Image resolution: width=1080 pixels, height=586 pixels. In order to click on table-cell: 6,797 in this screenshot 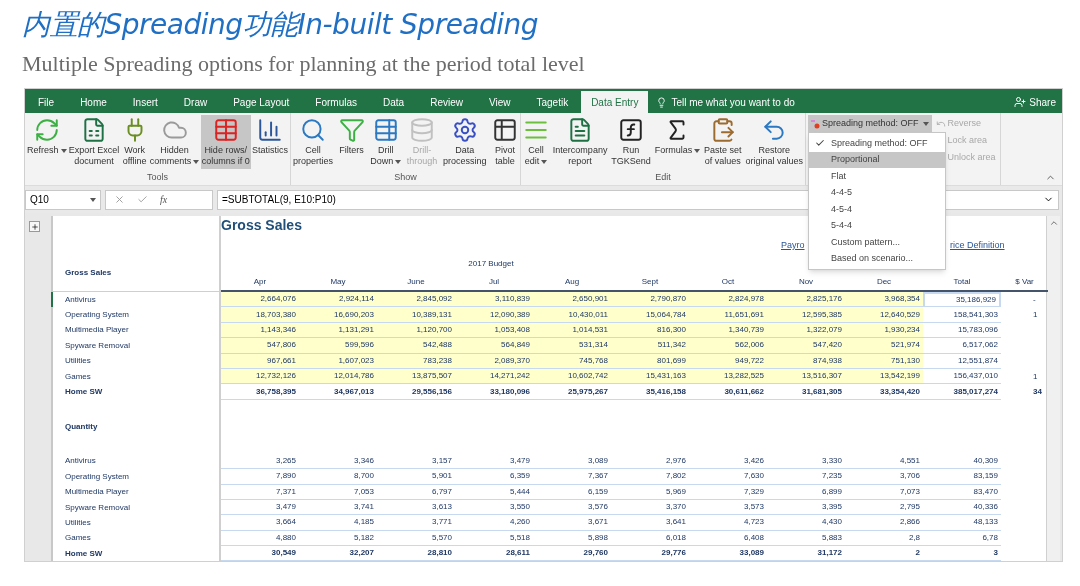, I will do `click(416, 492)`.